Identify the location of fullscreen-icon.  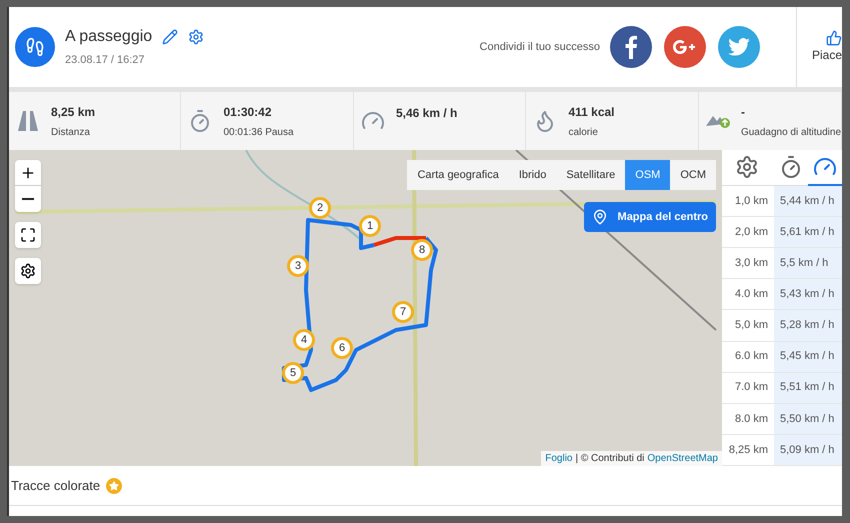
(28, 235).